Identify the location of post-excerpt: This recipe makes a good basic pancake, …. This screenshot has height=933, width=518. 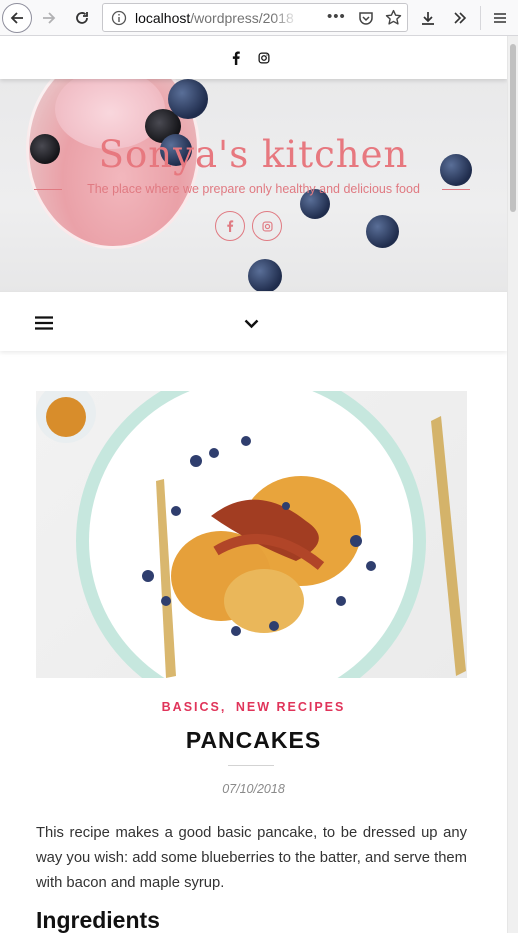
(251, 858).